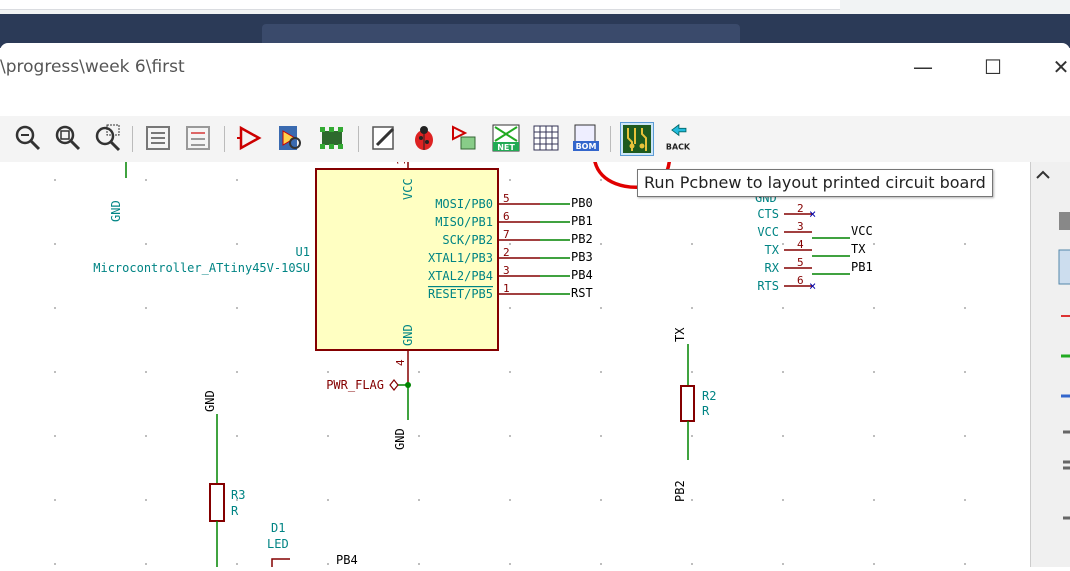 The height and width of the screenshot is (571, 1070). I want to click on pcbnew-button, so click(637, 139).